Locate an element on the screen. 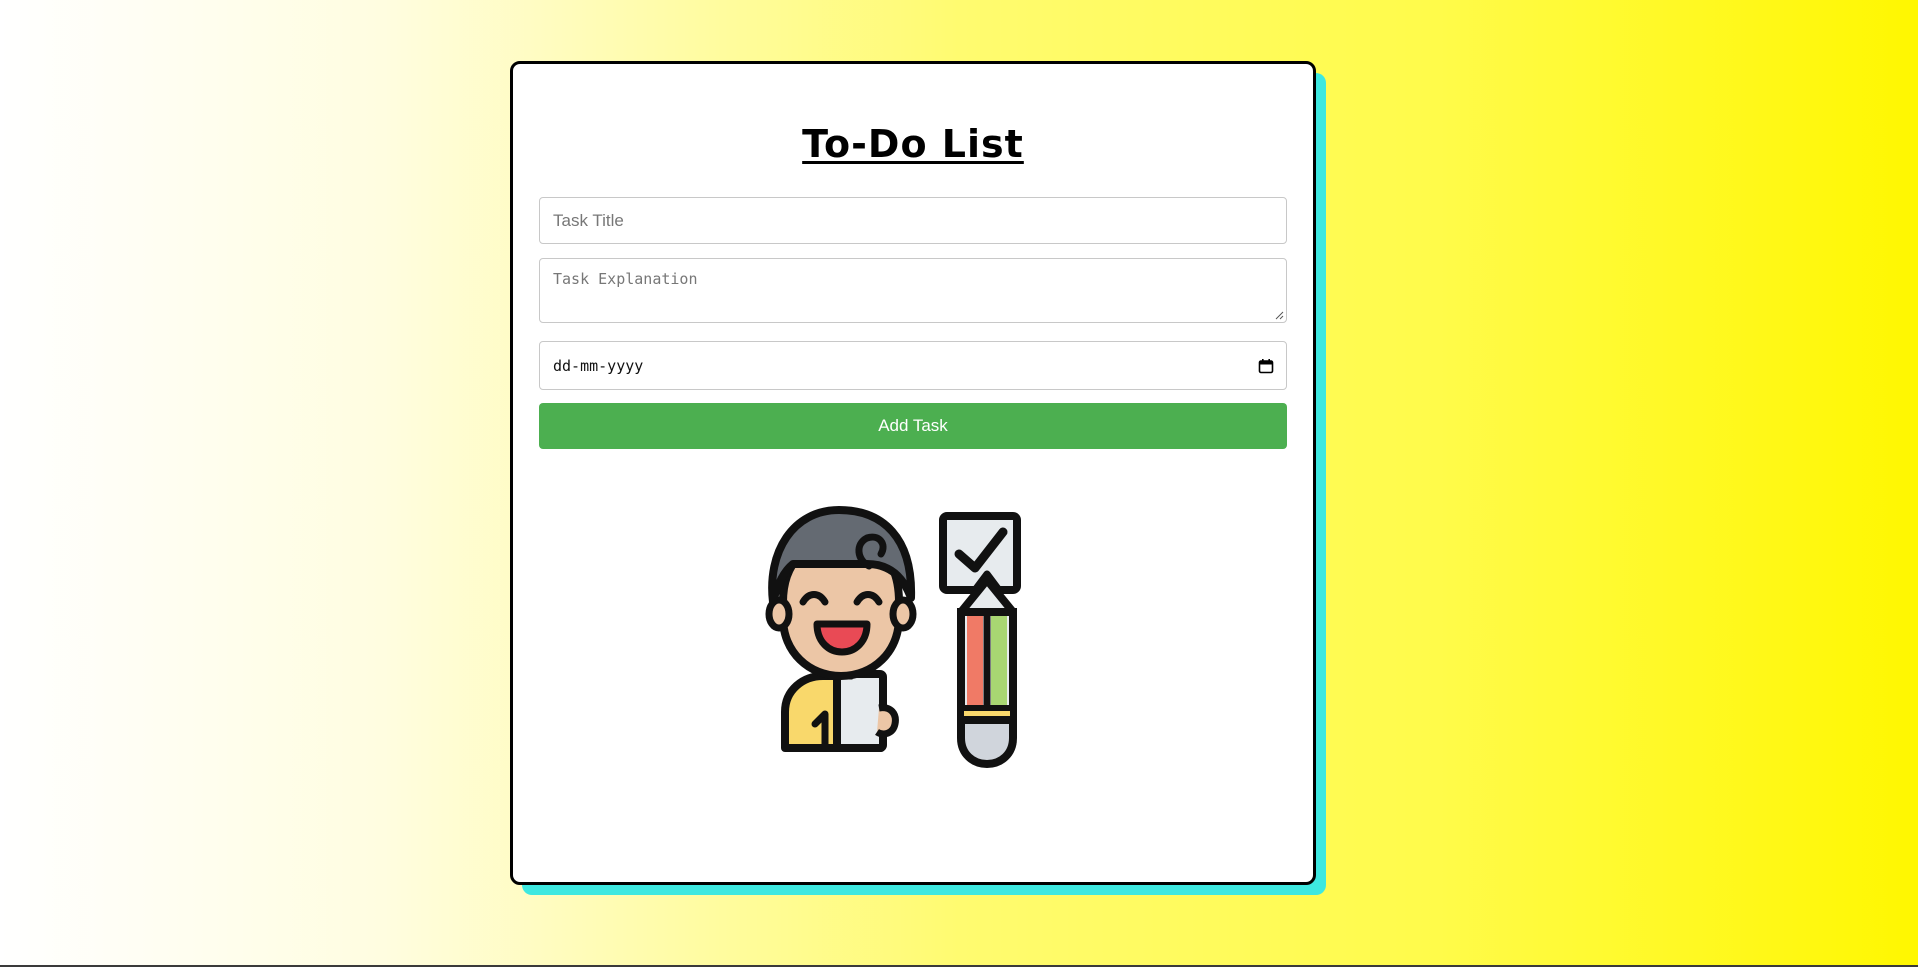 This screenshot has height=967, width=1918. person-checklist-pencil-icon is located at coordinates (893, 637).